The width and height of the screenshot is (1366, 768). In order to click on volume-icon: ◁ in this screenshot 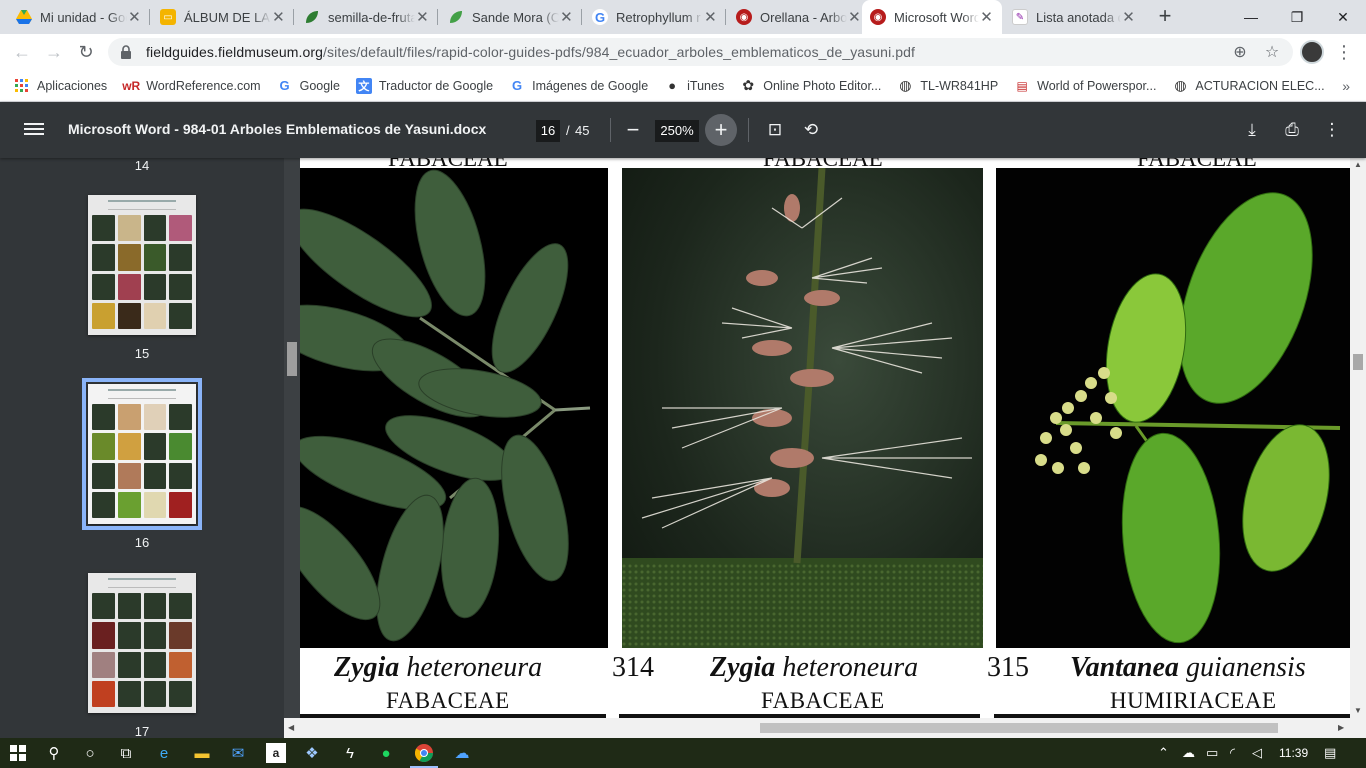, I will do `click(1257, 753)`.